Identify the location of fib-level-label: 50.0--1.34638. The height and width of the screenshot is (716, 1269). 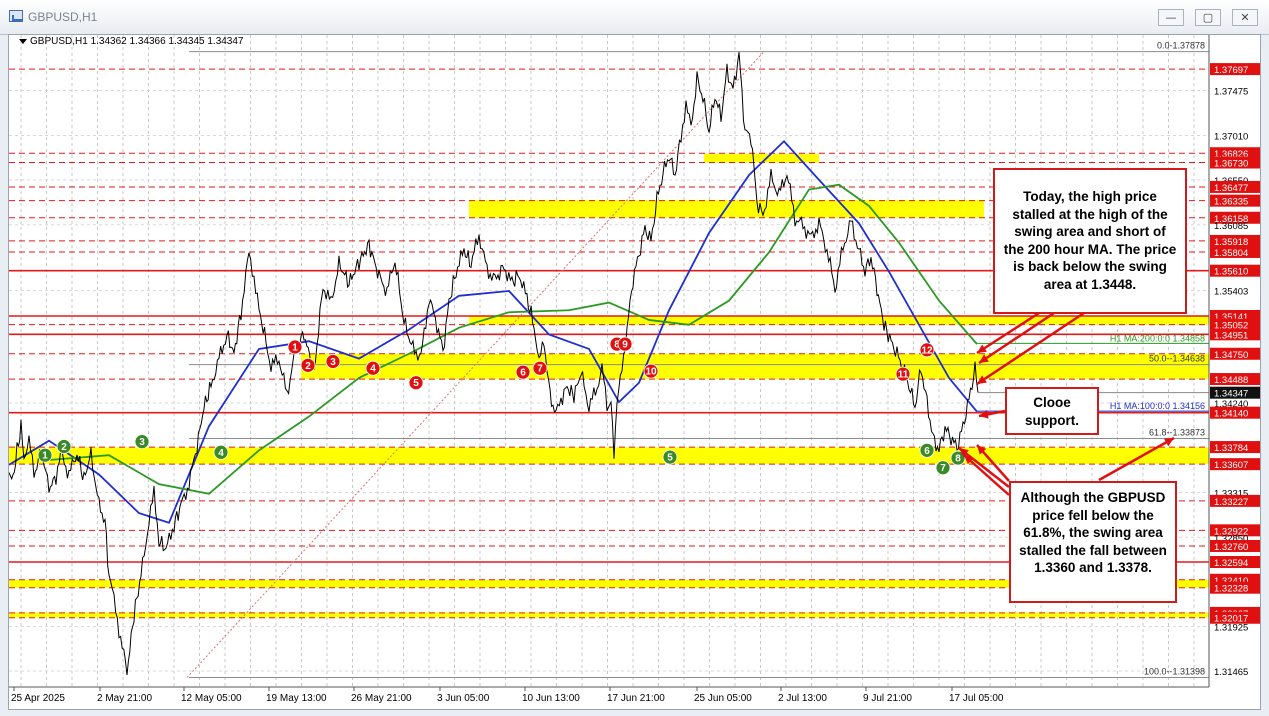
(1177, 359).